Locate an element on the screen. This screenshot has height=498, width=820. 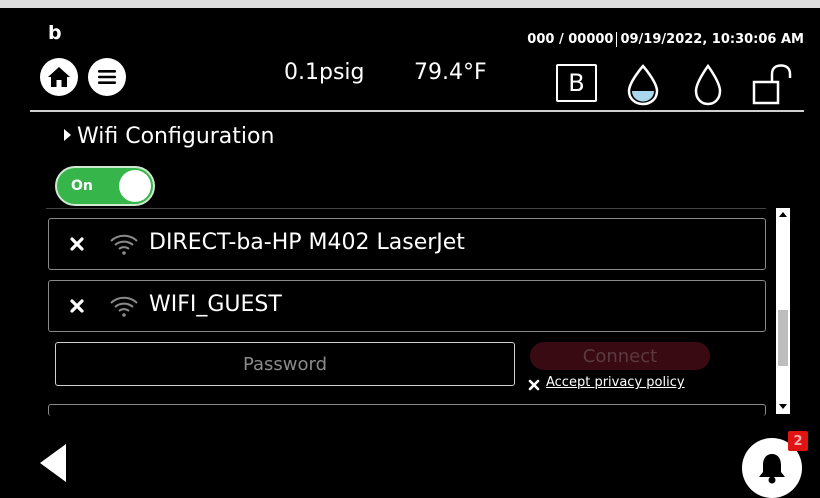
wifi-section-header: Wifi Configuration is located at coordinates (169, 136).